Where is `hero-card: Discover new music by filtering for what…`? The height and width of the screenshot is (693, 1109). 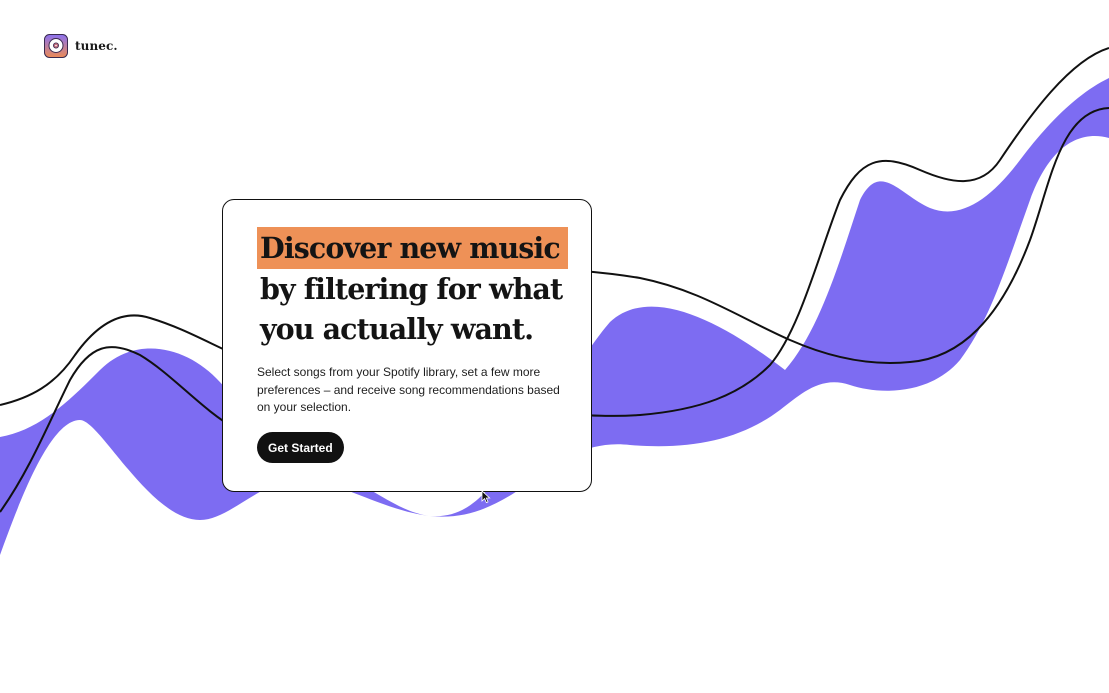
hero-card: Discover new music by filtering for what… is located at coordinates (407, 345).